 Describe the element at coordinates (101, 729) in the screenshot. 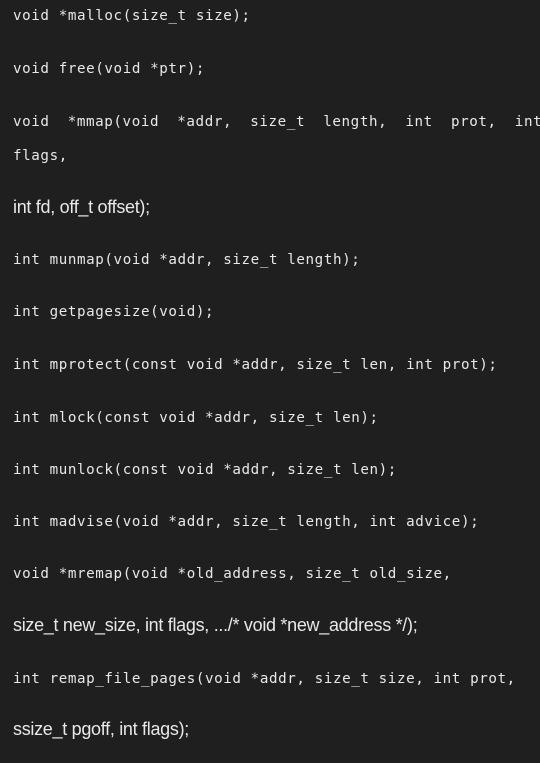

I see `code-line-remap-file-pages-args: ssize_t pgoff, int flags);` at that location.